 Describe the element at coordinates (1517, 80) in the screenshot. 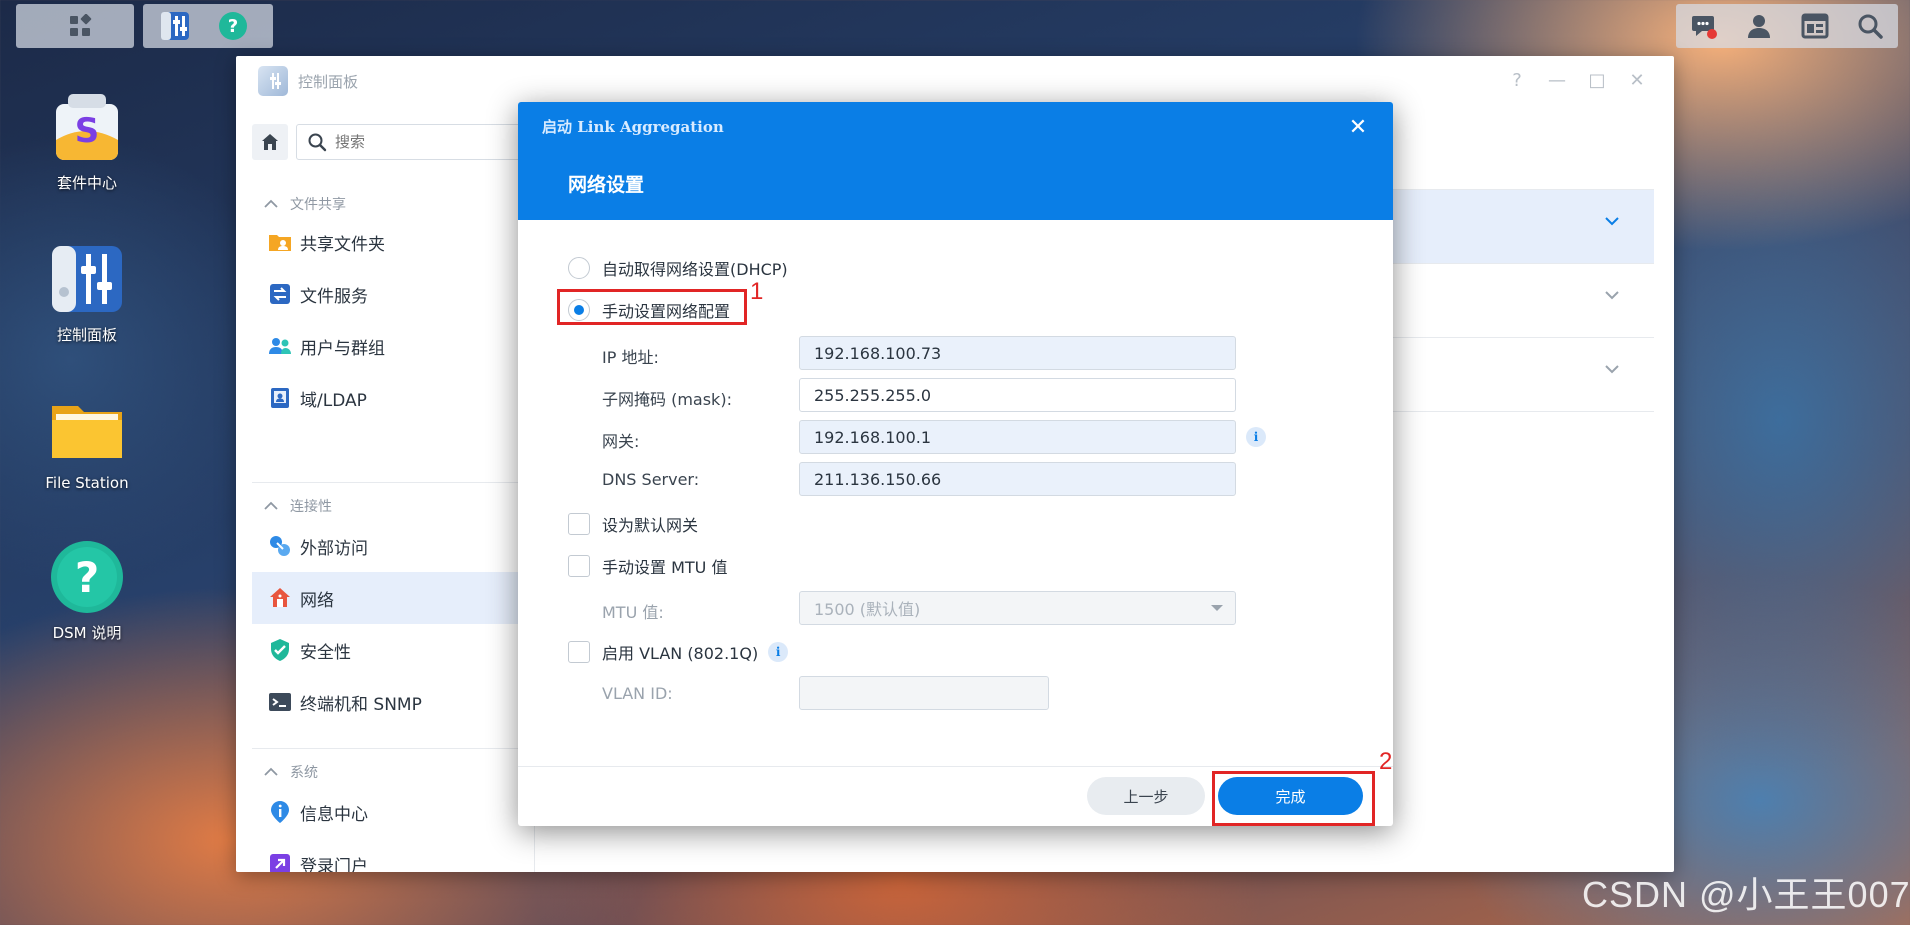

I see `help-icon: ?` at that location.